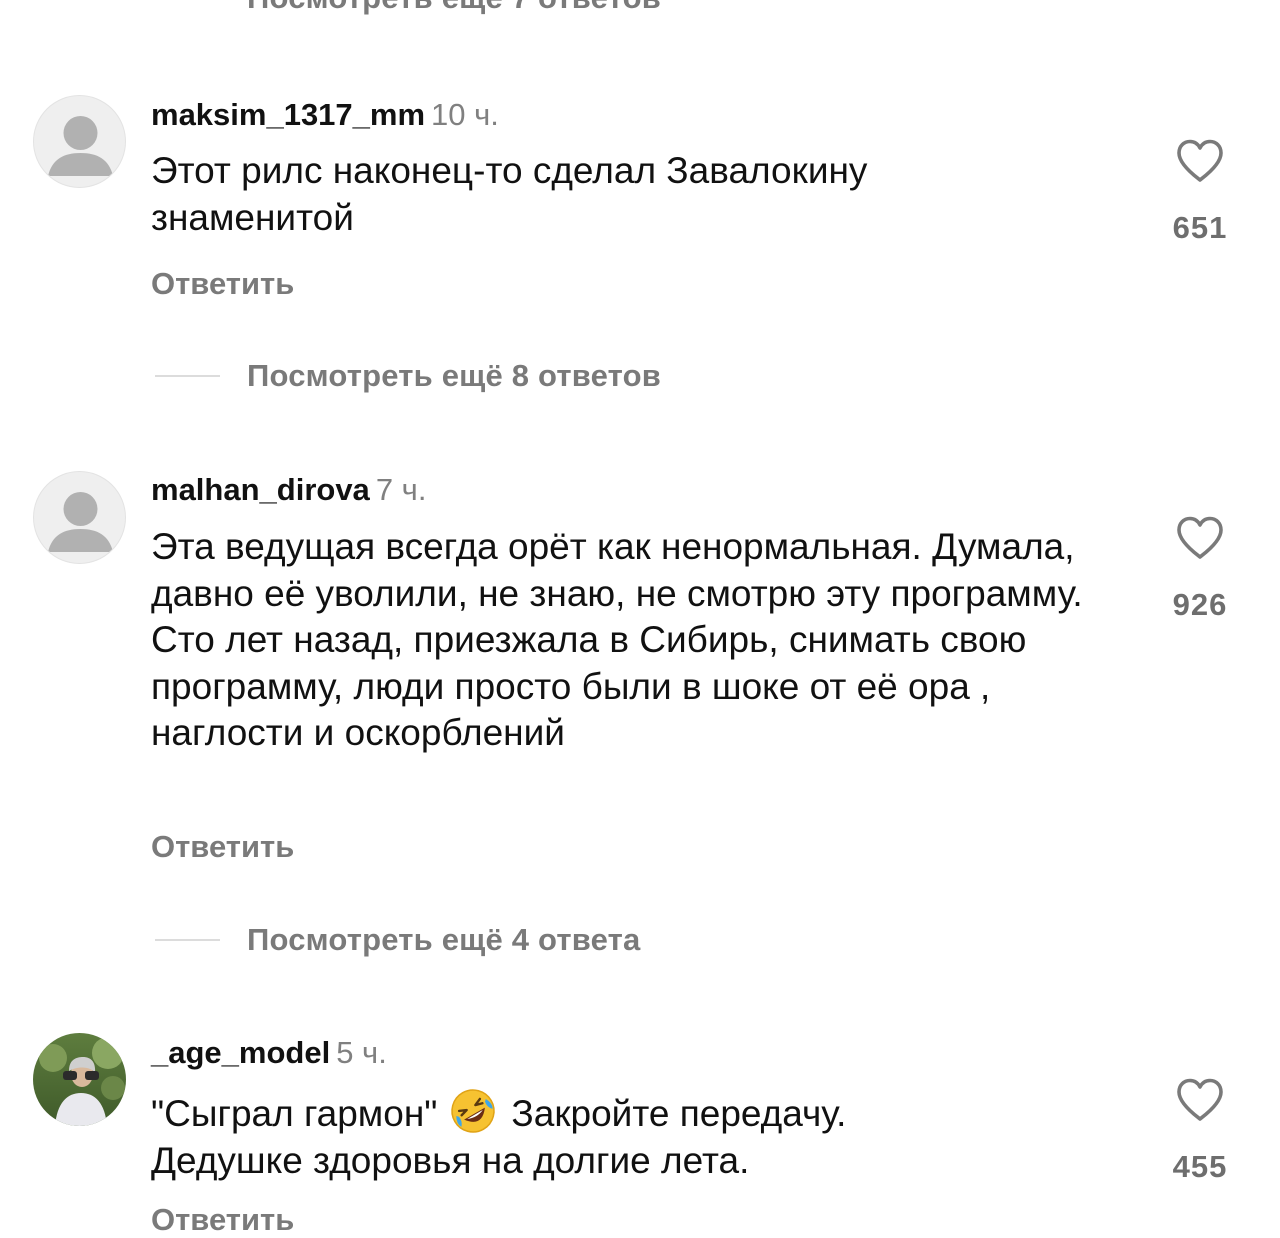 The image size is (1280, 1238). Describe the element at coordinates (473, 1111) in the screenshot. I see `rolling-on-floor-laughing-emoji` at that location.